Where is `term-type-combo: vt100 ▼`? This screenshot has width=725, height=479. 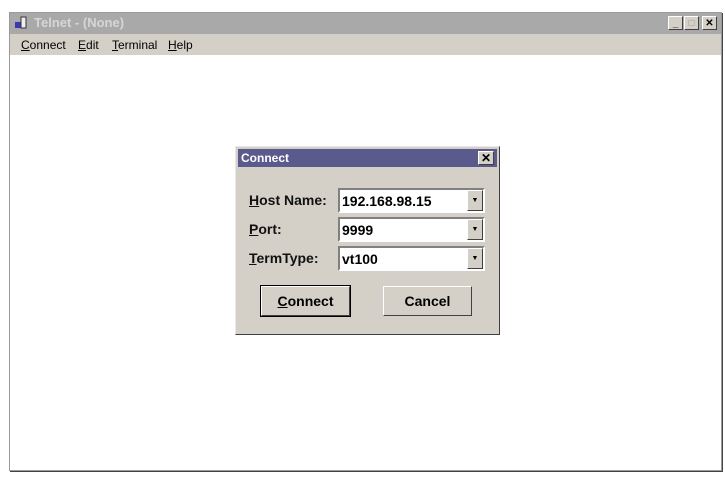
term-type-combo: vt100 ▼ is located at coordinates (411, 258).